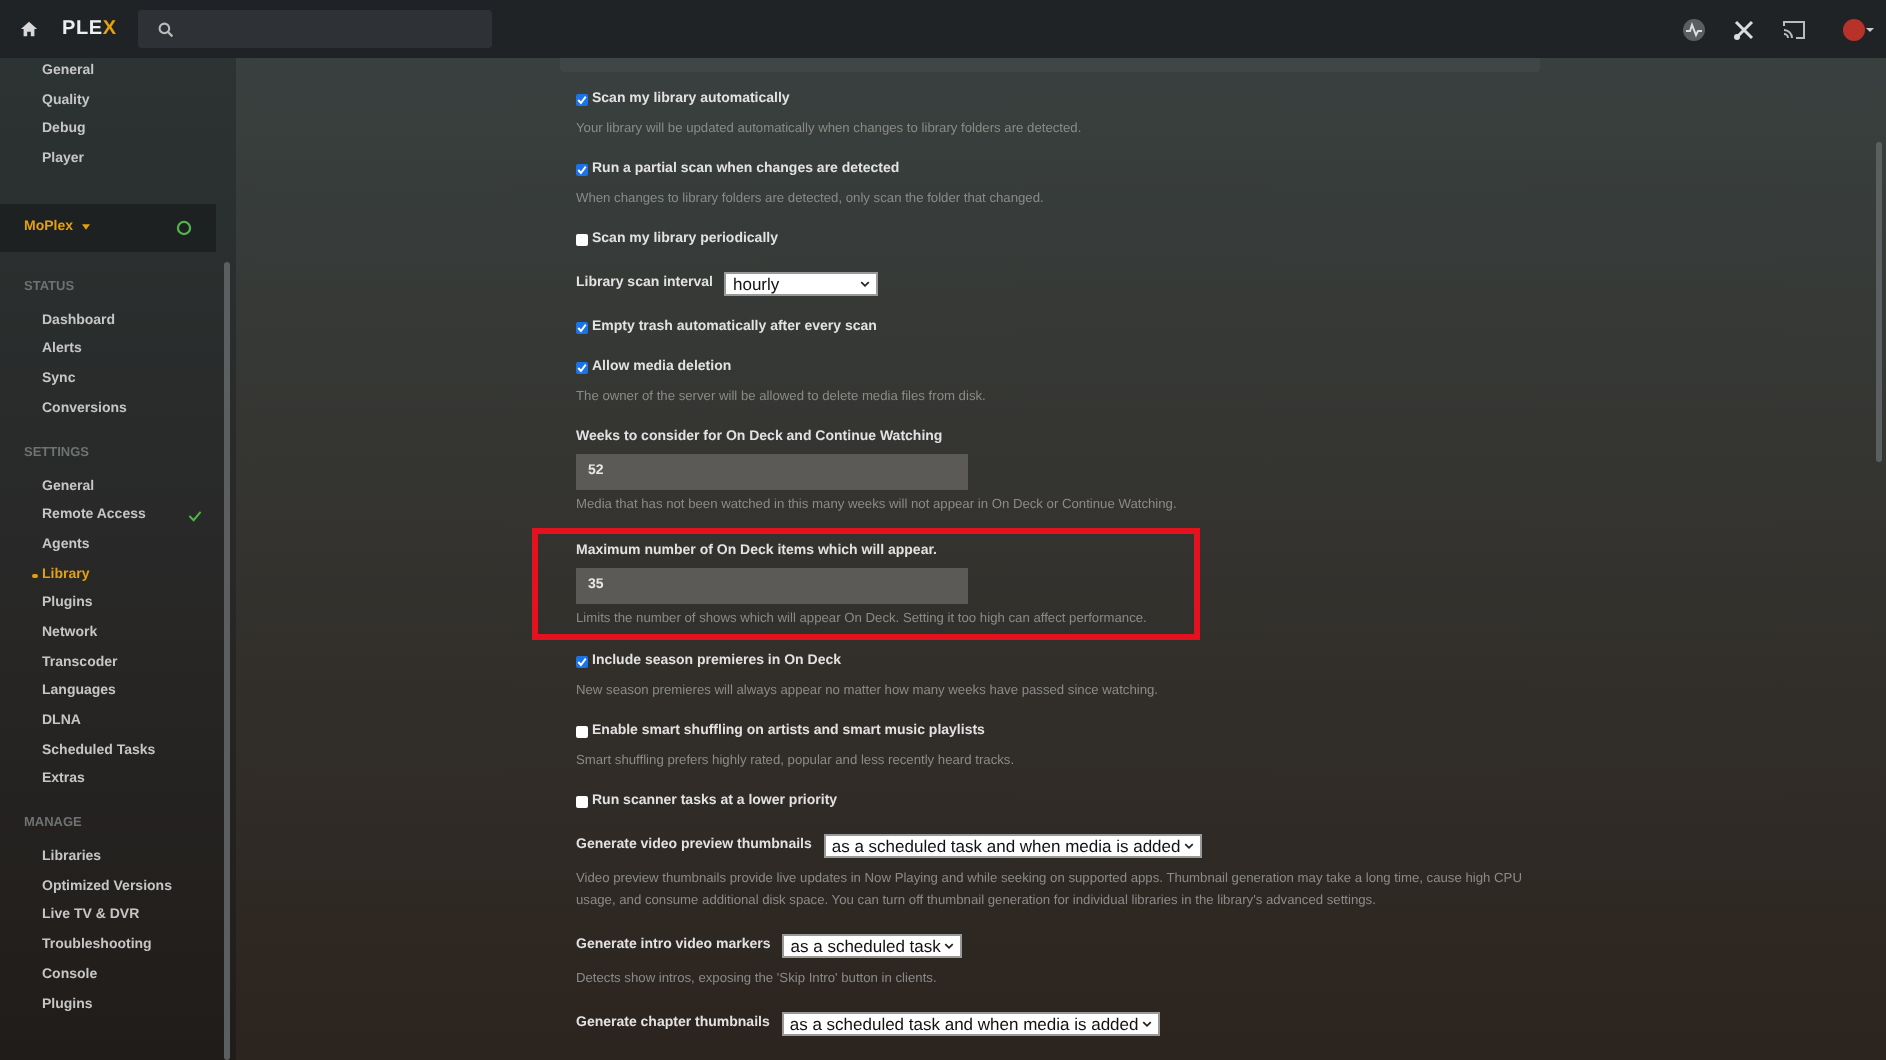 The height and width of the screenshot is (1060, 1886). Describe the element at coordinates (872, 946) in the screenshot. I see `dropdown: as a scheduled task` at that location.